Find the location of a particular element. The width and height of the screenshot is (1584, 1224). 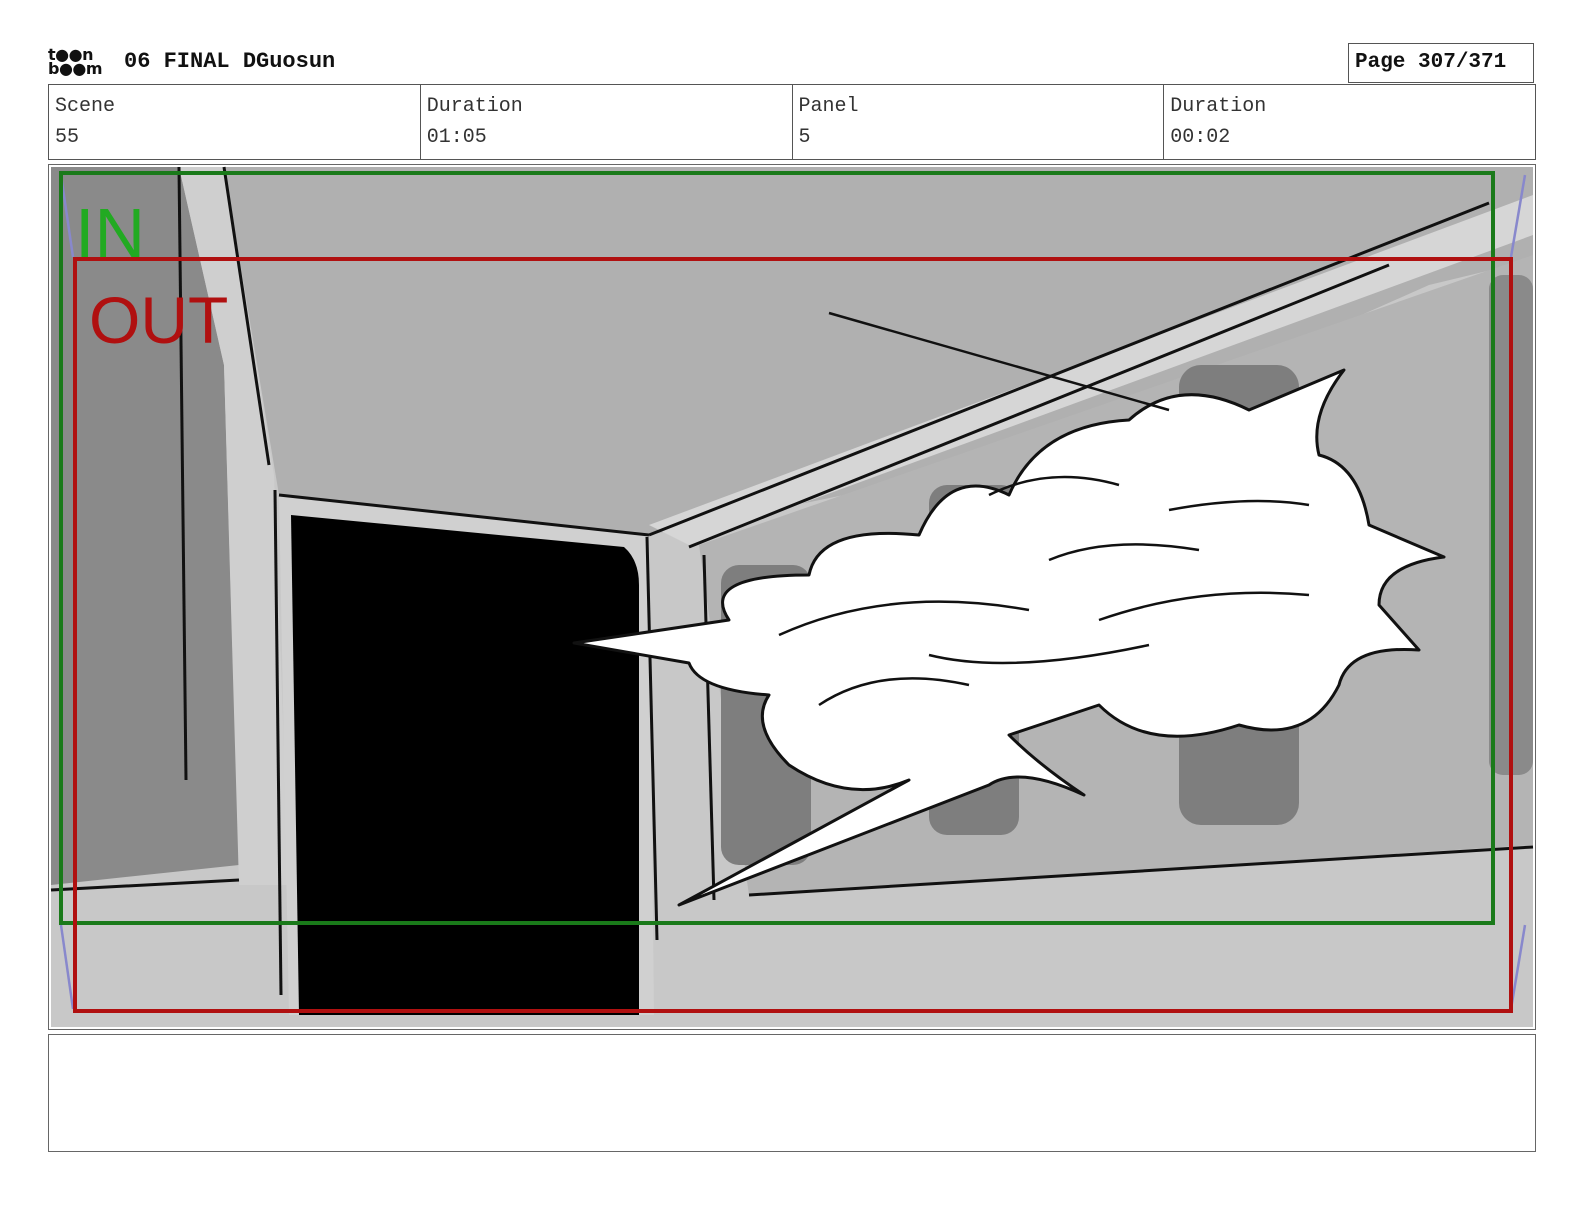

notes-box is located at coordinates (792, 1093).